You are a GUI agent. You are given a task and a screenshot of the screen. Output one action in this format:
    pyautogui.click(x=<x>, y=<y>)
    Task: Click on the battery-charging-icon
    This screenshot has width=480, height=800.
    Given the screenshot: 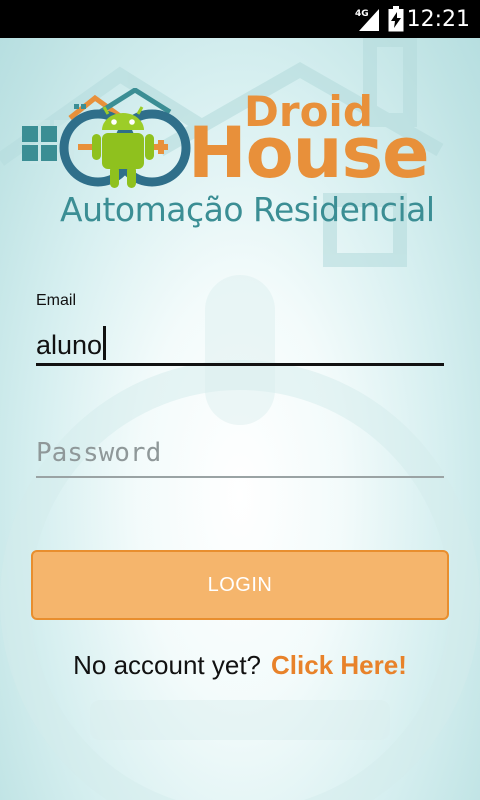 What is the action you would take?
    pyautogui.click(x=396, y=19)
    